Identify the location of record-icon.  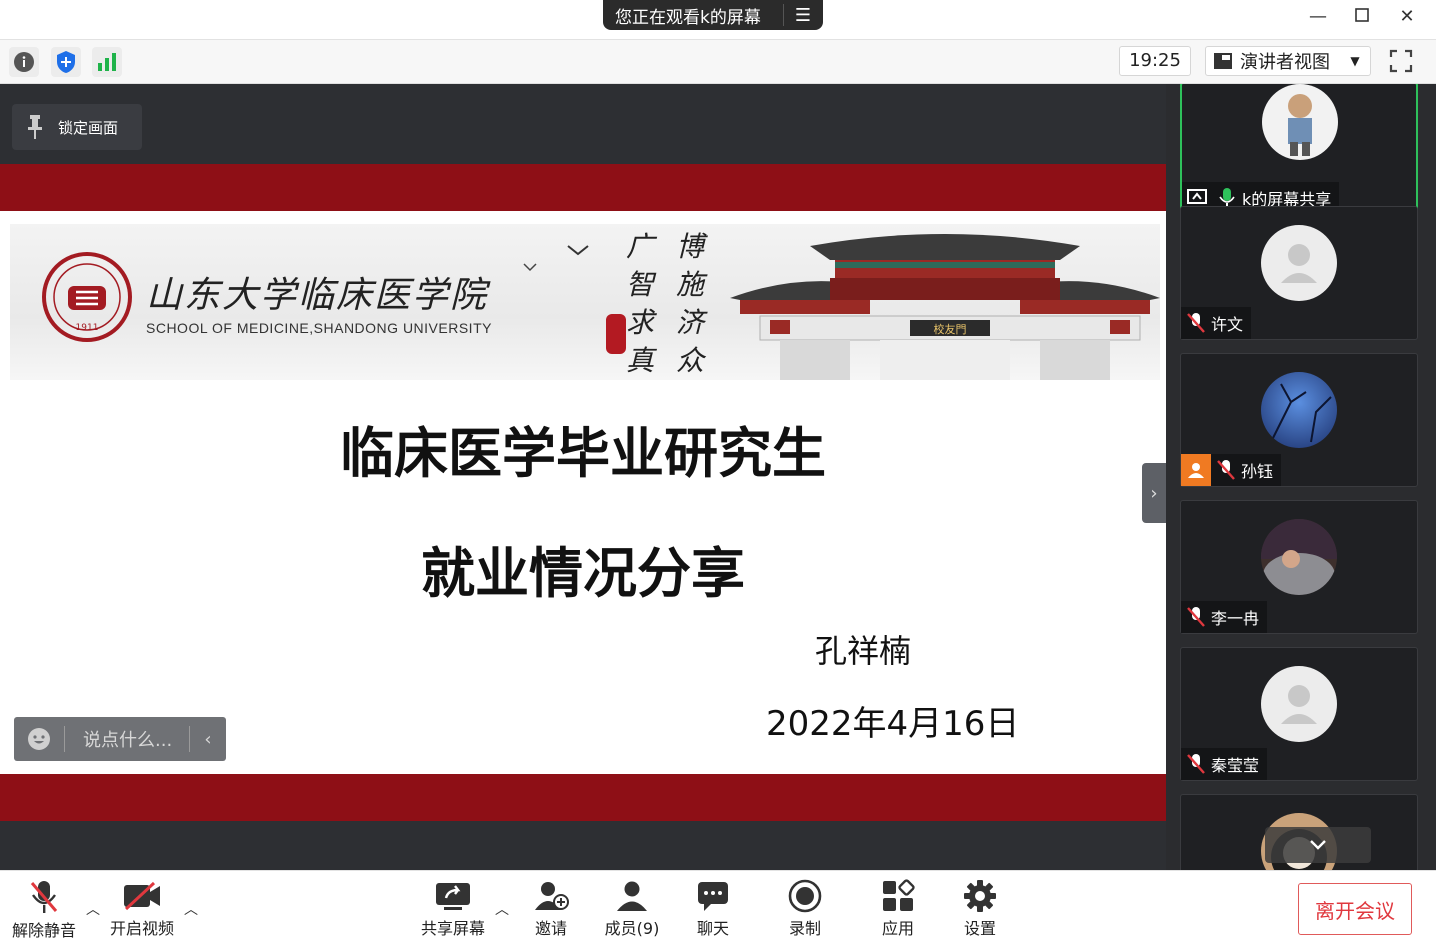
(805, 896).